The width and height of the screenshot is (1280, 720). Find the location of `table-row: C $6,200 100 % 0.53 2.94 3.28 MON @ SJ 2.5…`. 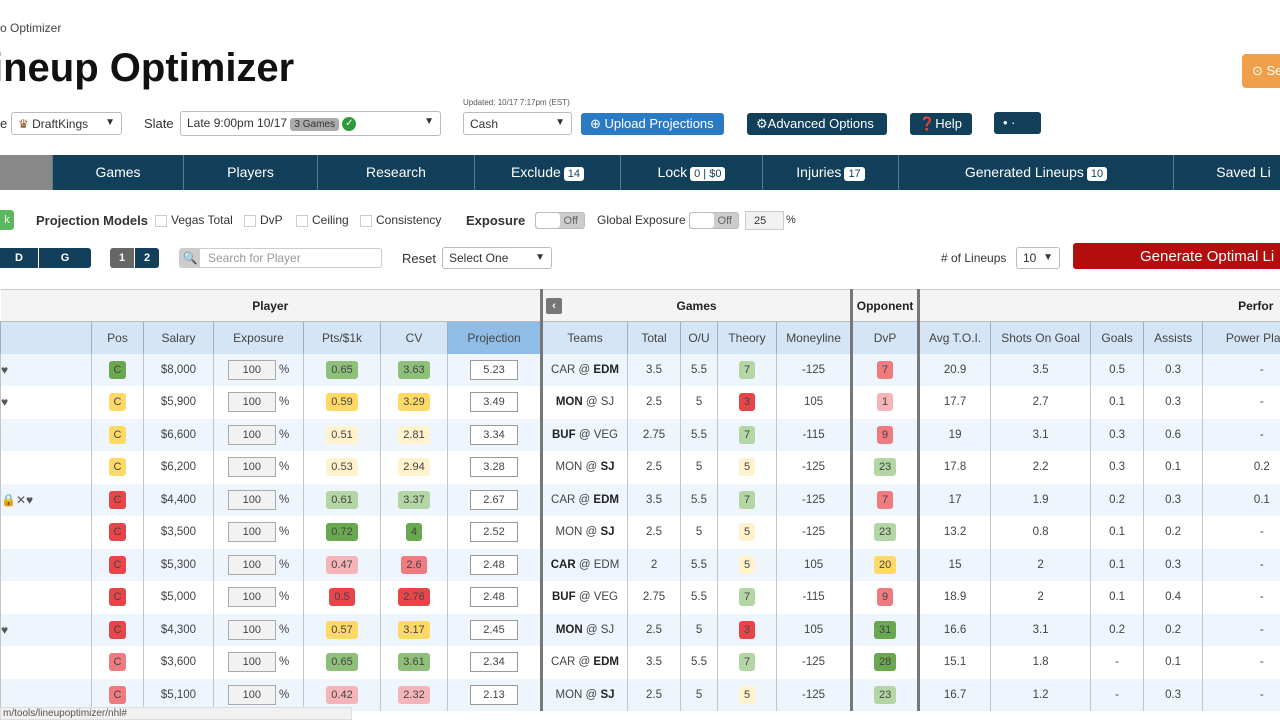

table-row: C $6,200 100 % 0.53 2.94 3.28 MON @ SJ 2.5… is located at coordinates (640, 467).